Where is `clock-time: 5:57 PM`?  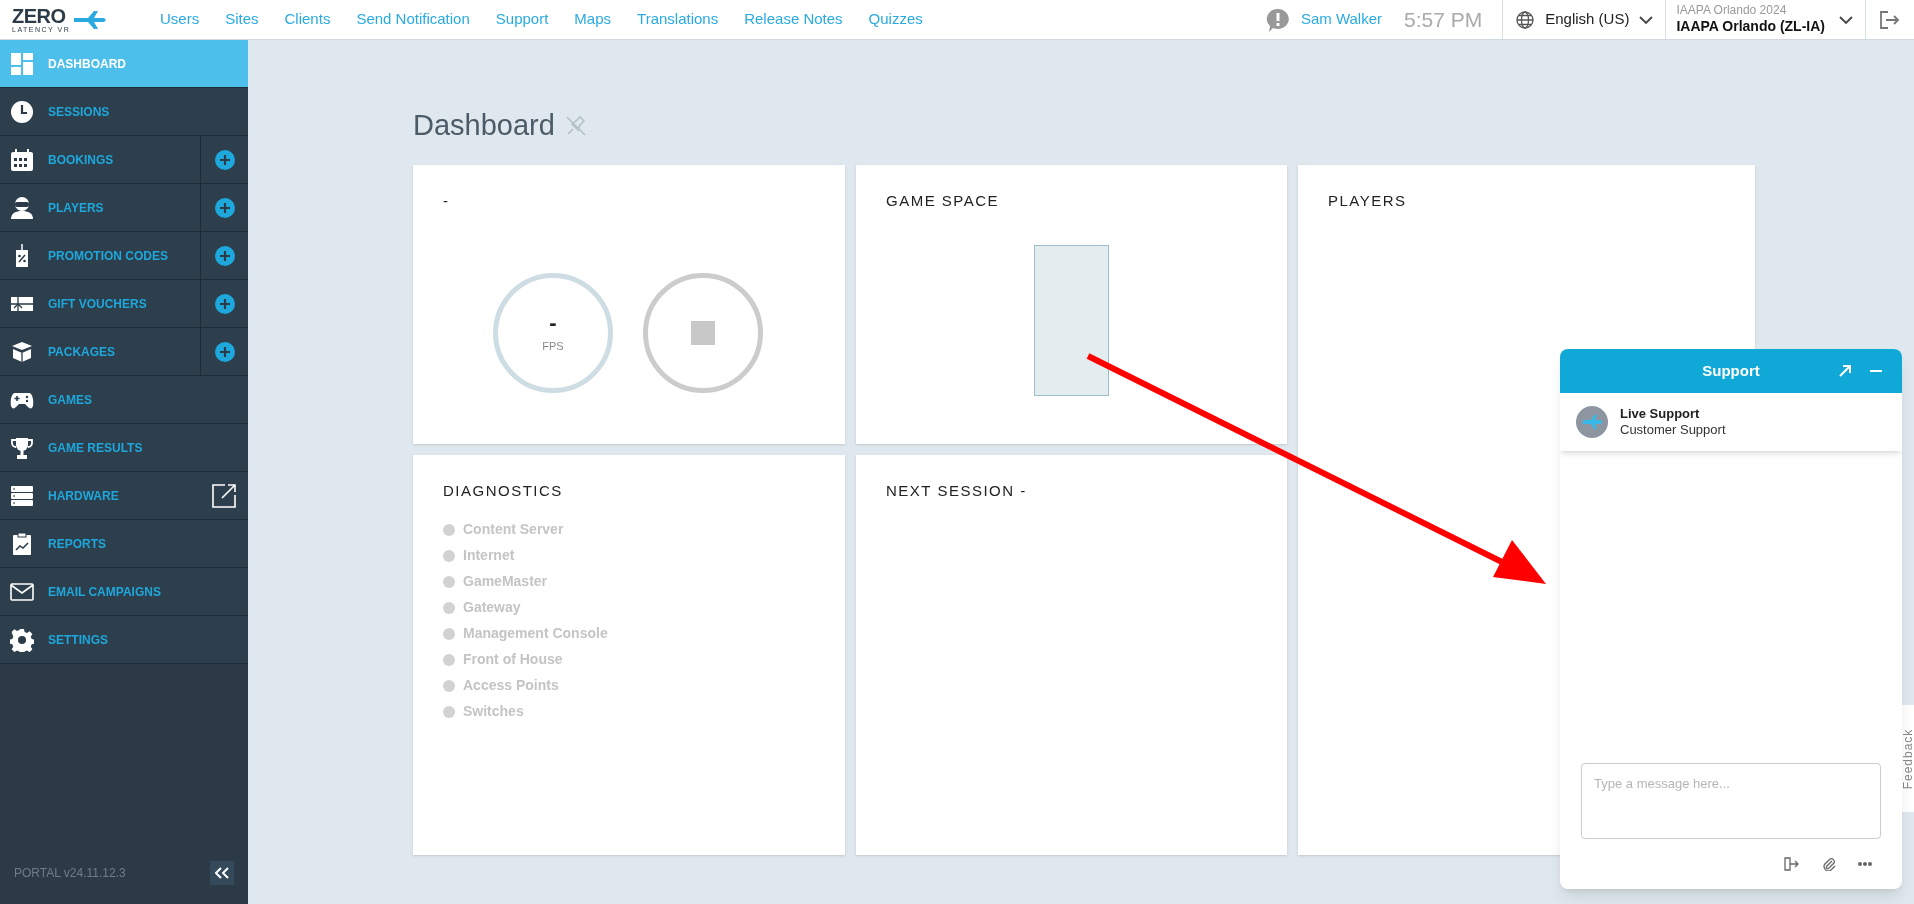 clock-time: 5:57 PM is located at coordinates (1443, 19).